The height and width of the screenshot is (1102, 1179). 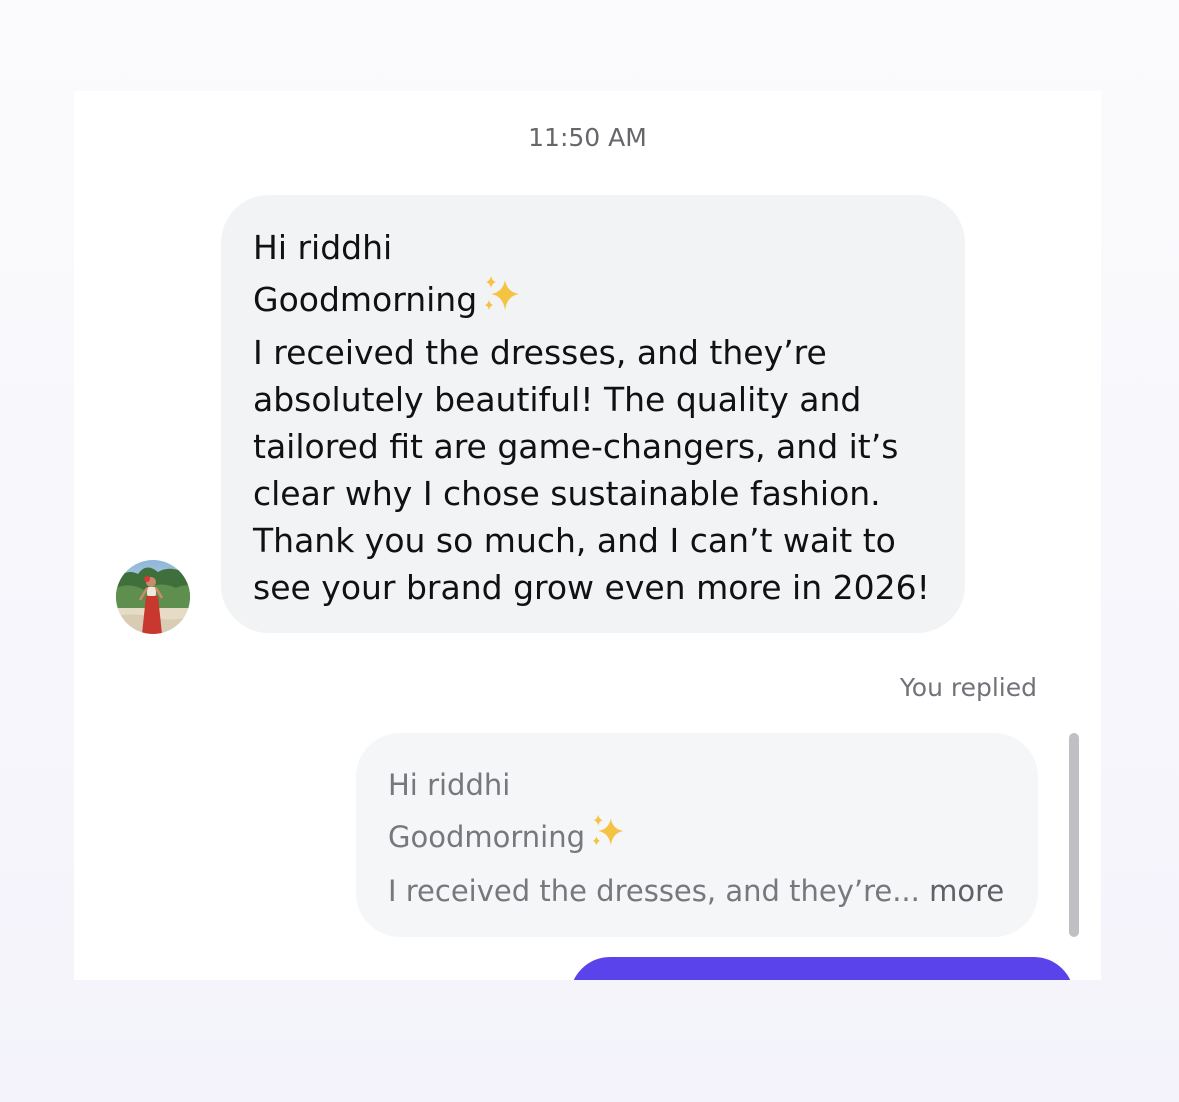 I want to click on avatar-photo, so click(x=153, y=597).